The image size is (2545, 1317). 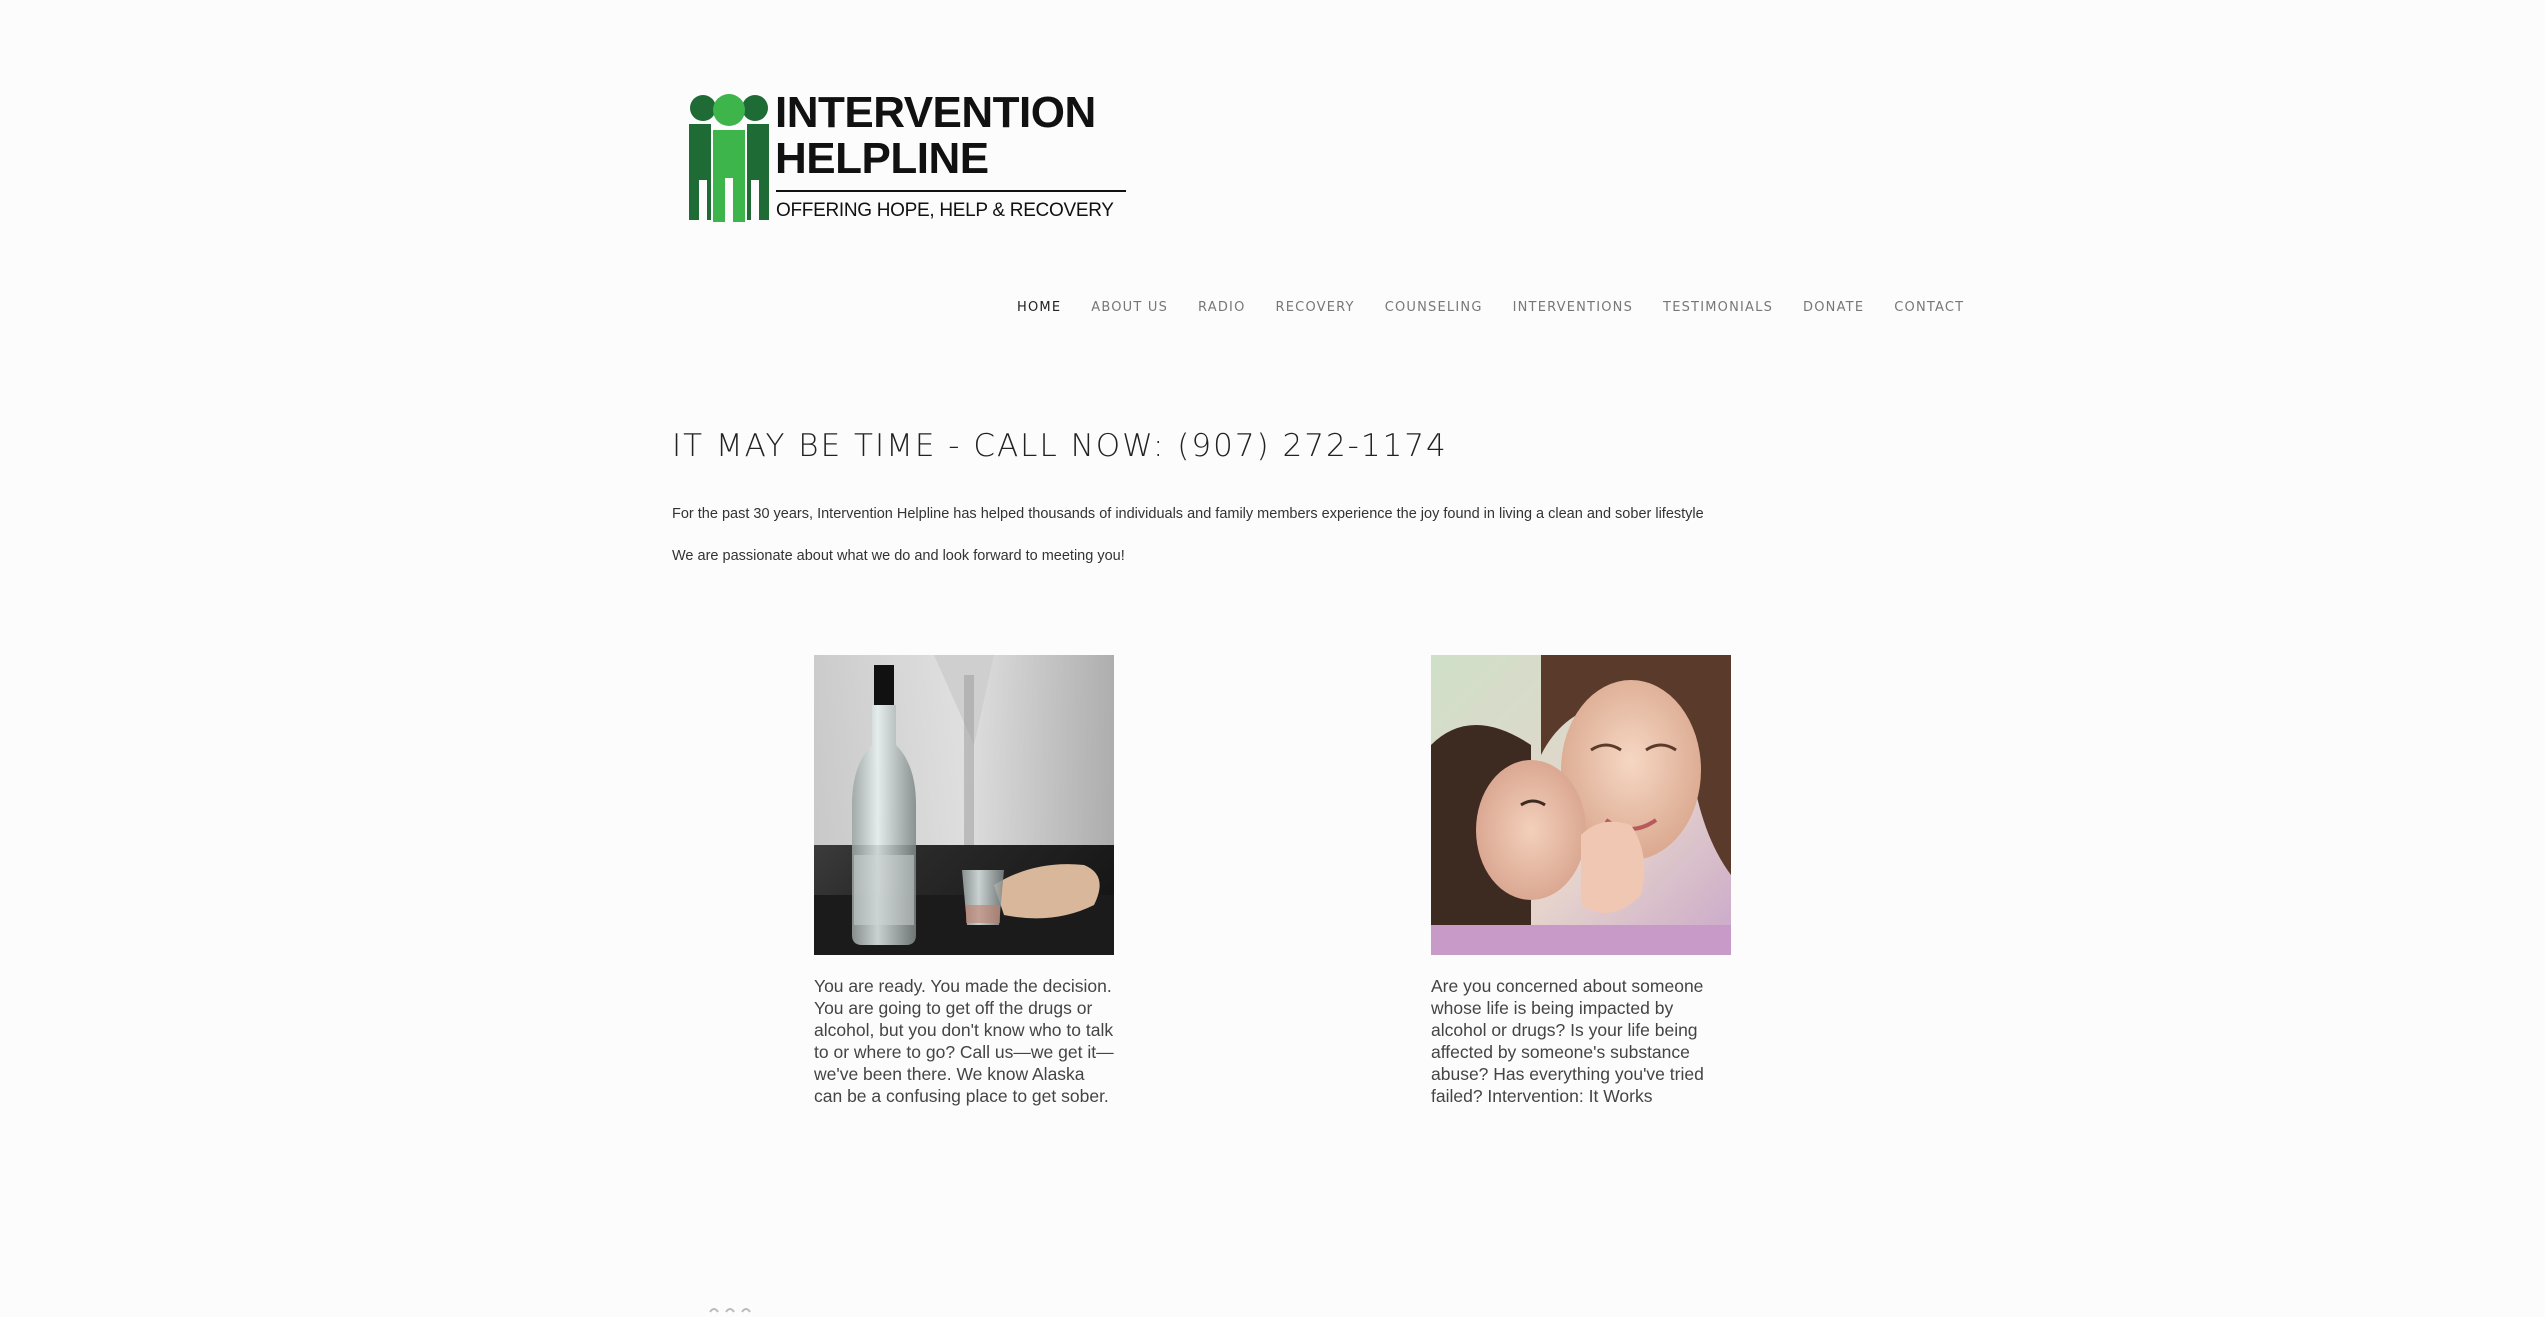 What do you see at coordinates (1833, 307) in the screenshot?
I see `nav-item-donate: DONATE` at bounding box center [1833, 307].